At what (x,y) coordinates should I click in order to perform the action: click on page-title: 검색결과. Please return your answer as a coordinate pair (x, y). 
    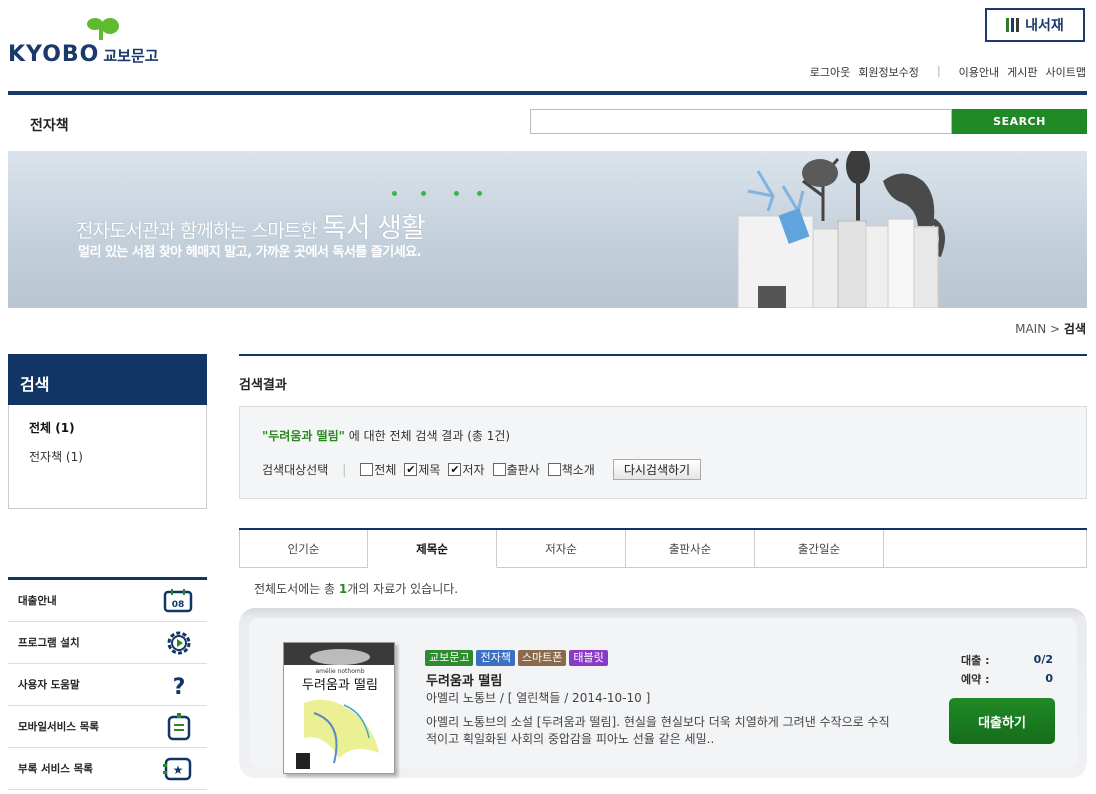
    Looking at the image, I should click on (263, 385).